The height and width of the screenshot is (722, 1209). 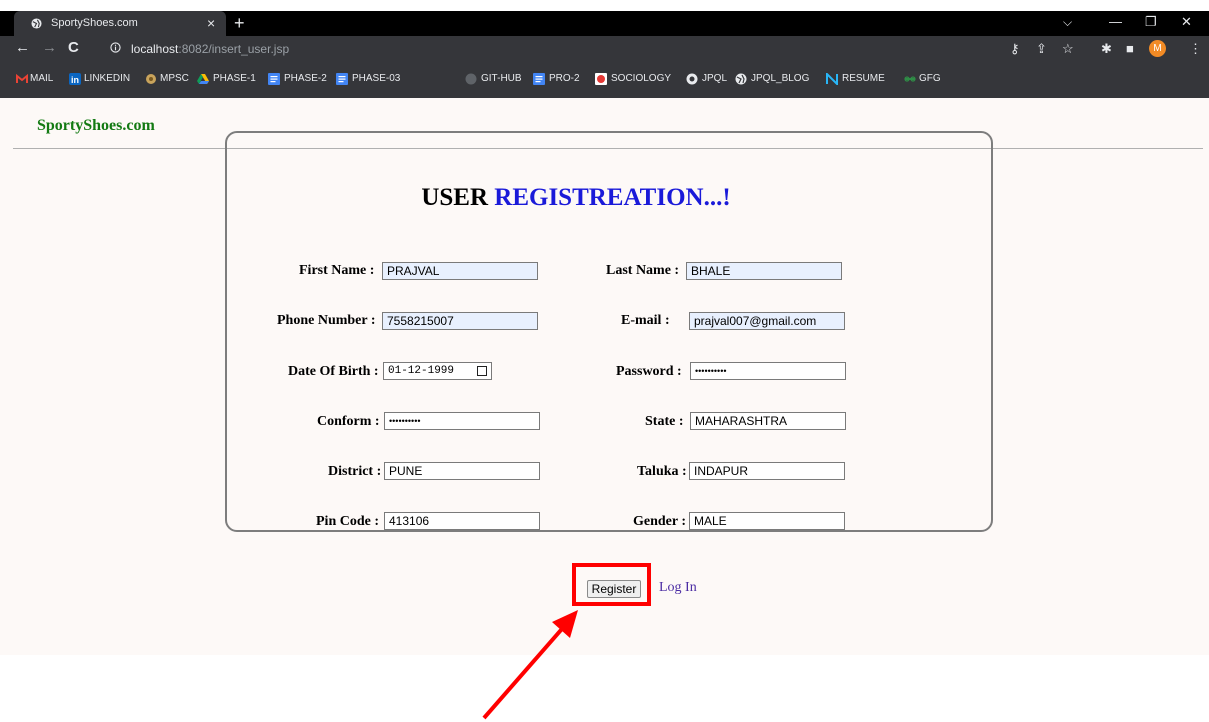 I want to click on email-label: E-mail :, so click(x=645, y=320).